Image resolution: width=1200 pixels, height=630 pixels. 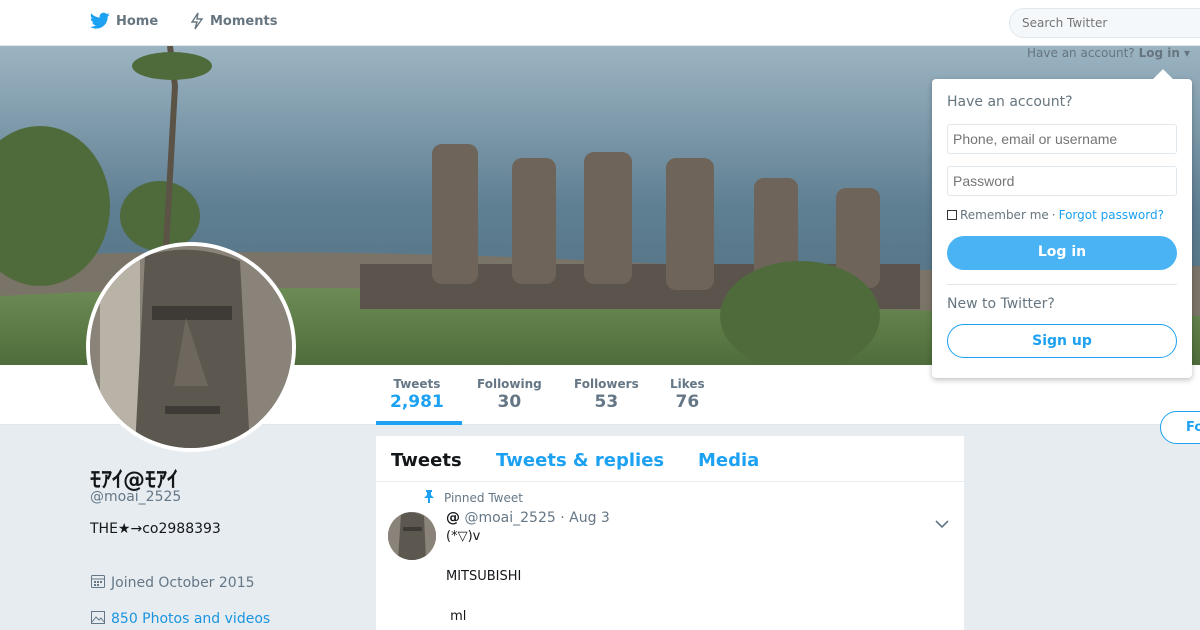 What do you see at coordinates (136, 497) in the screenshot?
I see `profile-handle: @moai_2525` at bounding box center [136, 497].